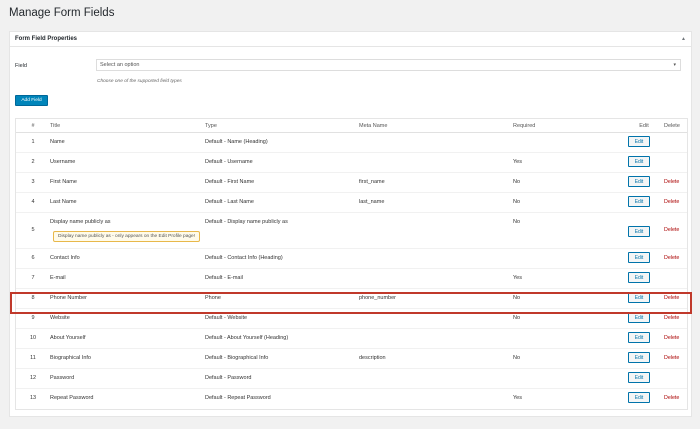  Describe the element at coordinates (351, 163) in the screenshot. I see `table-row: 2 Username Default - Username Yes Edit` at that location.